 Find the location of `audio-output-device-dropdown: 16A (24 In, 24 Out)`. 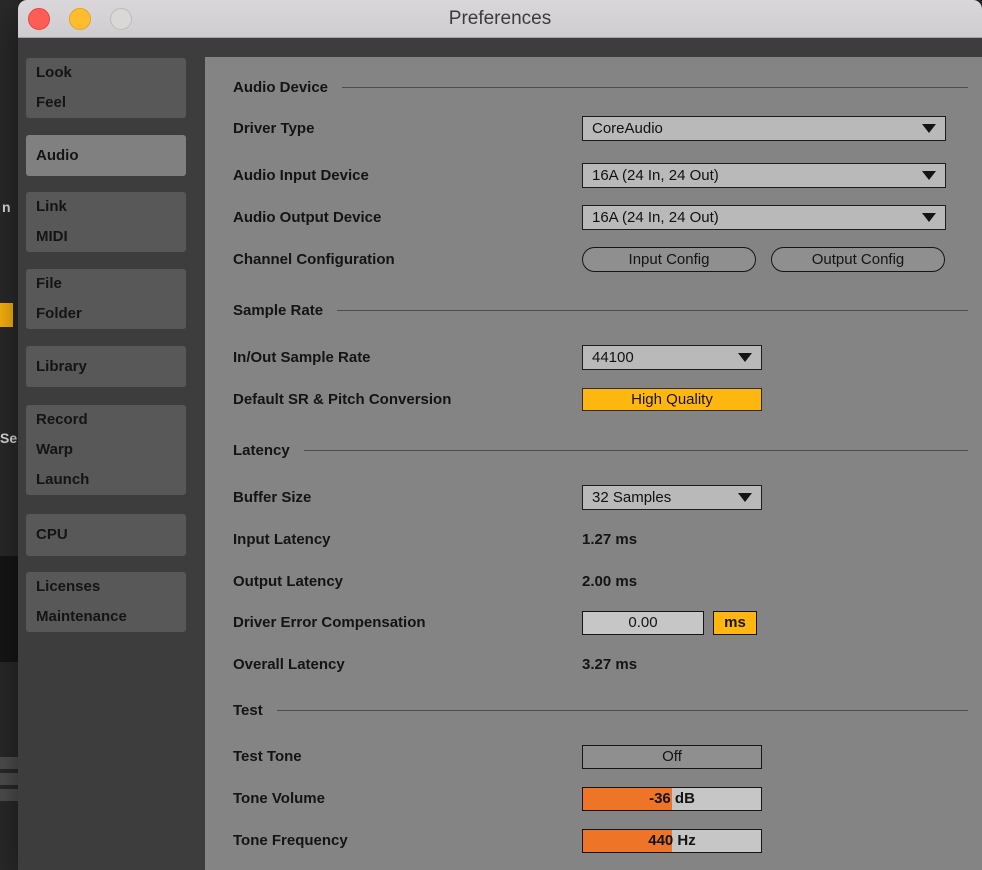

audio-output-device-dropdown: 16A (24 In, 24 Out) is located at coordinates (764, 217).